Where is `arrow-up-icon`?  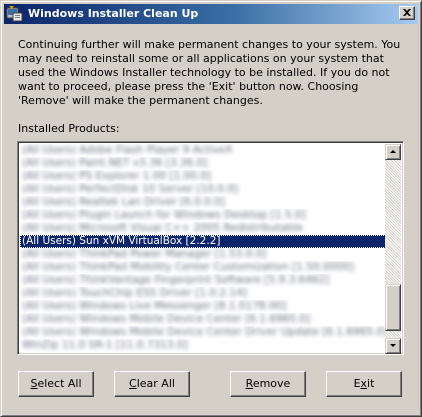
arrow-up-icon is located at coordinates (393, 151).